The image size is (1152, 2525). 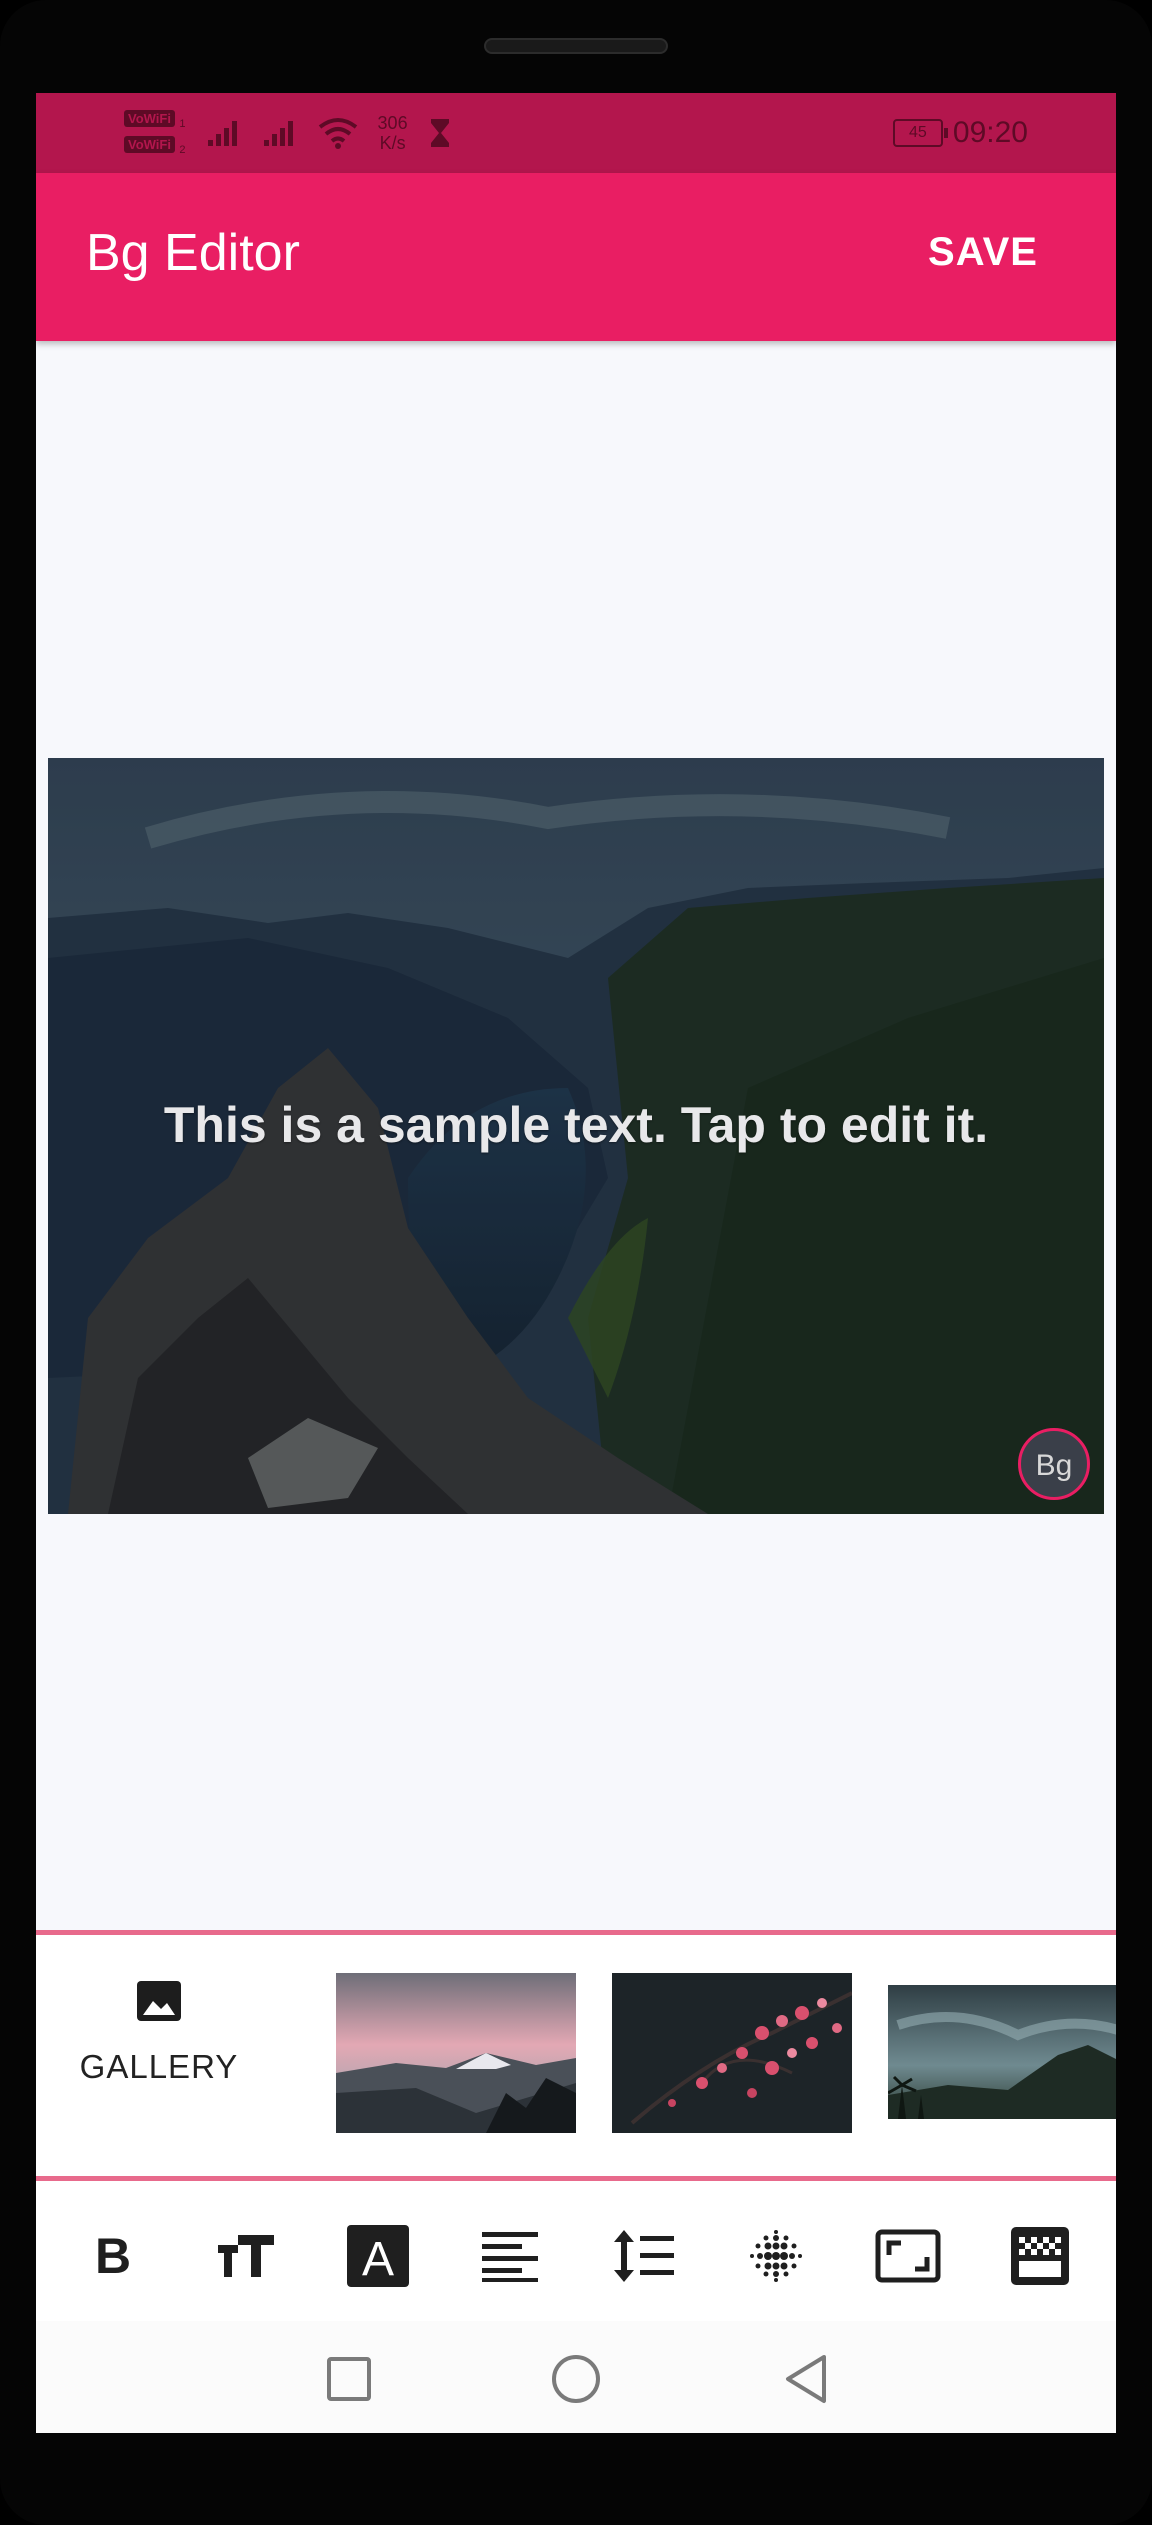 I want to click on svg-text: B, so click(x=113, y=2256).